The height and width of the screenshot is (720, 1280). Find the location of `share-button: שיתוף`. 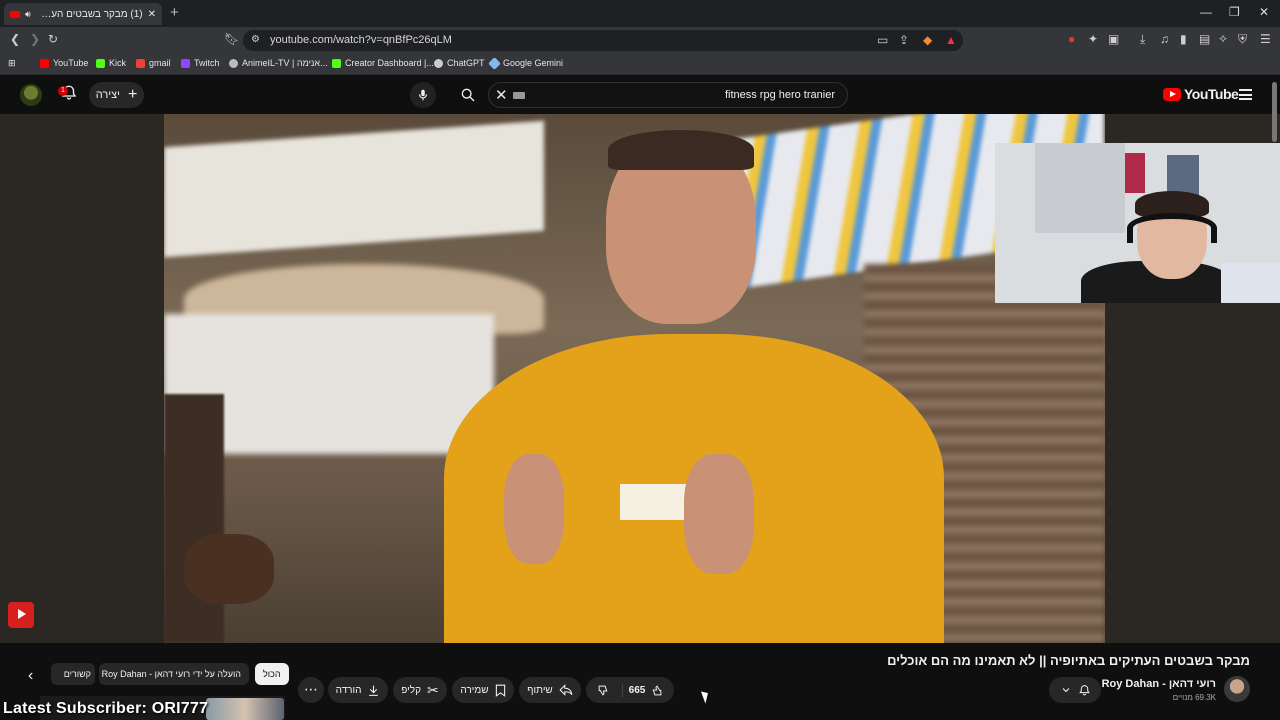

share-button: שיתוף is located at coordinates (550, 690).